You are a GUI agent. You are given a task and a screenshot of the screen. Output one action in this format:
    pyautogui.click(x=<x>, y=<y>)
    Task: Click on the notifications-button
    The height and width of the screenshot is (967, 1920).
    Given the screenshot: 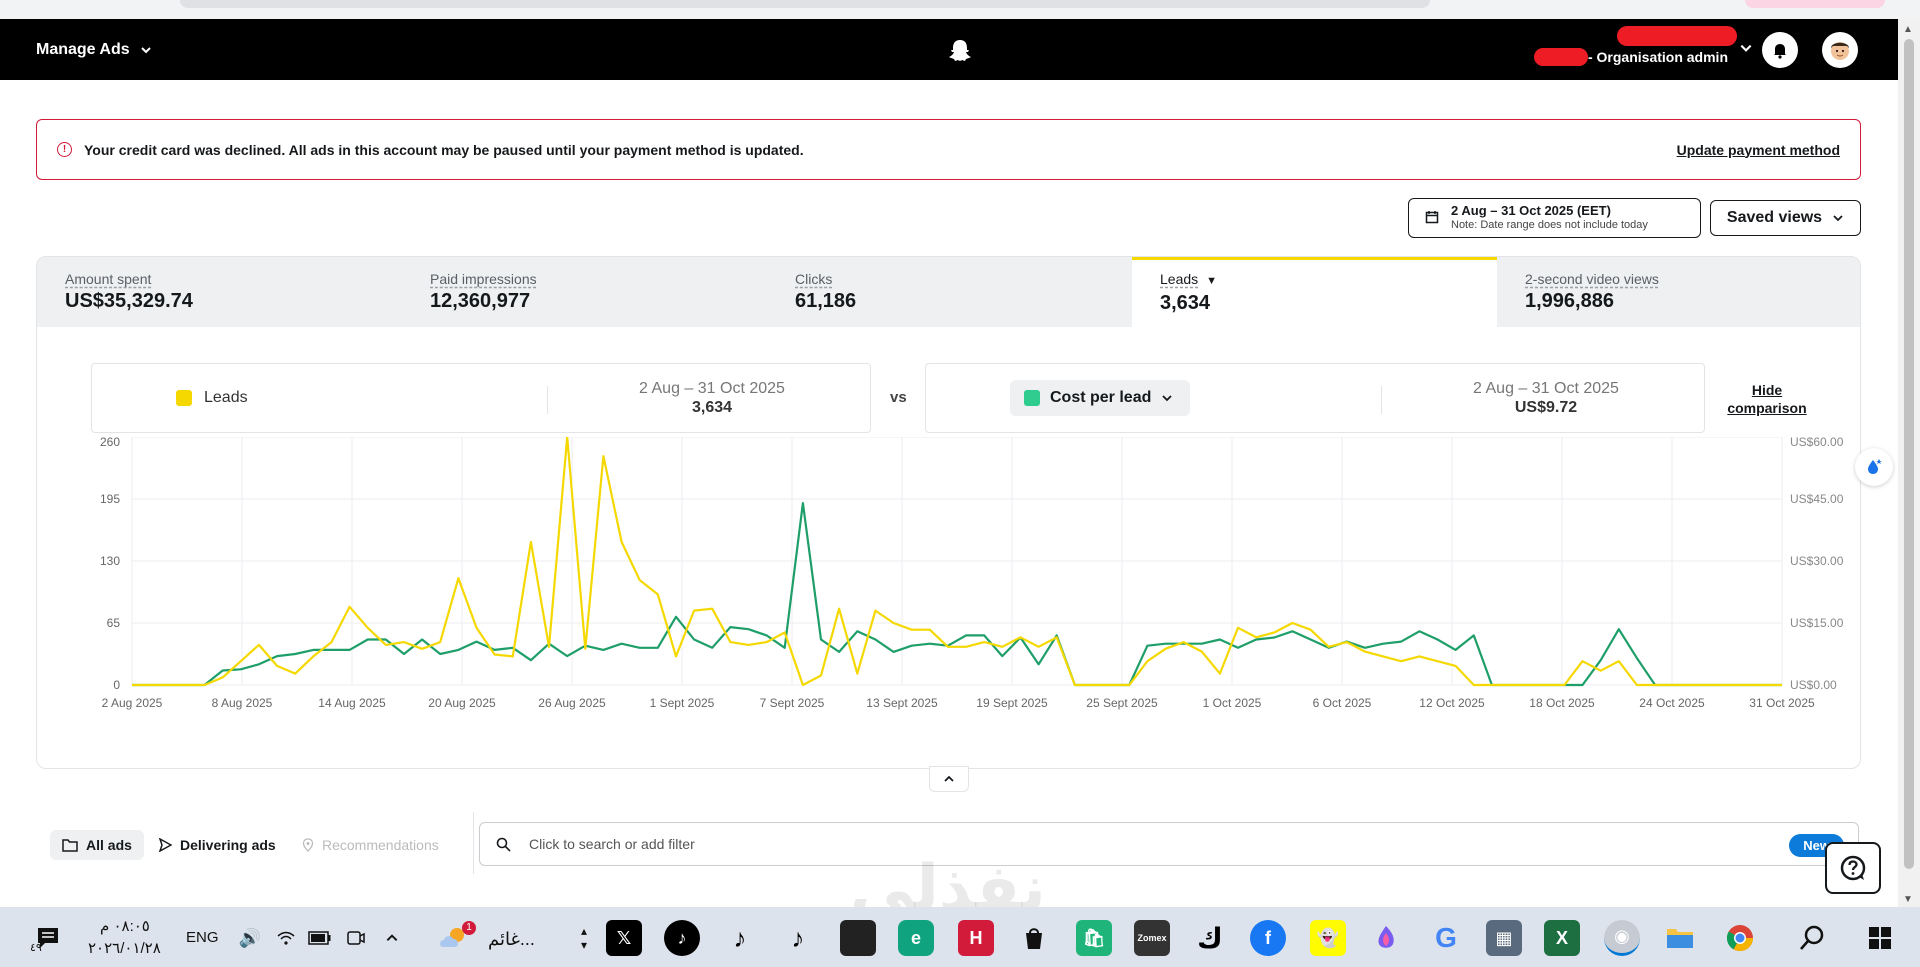 What is the action you would take?
    pyautogui.click(x=1780, y=50)
    